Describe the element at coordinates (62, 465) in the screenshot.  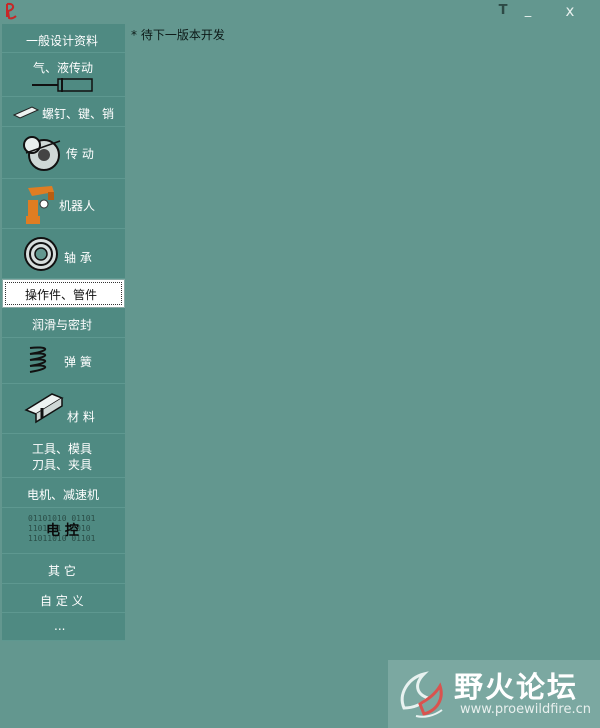
I see `sidebar-item-label-line2: 刀具、夹具` at that location.